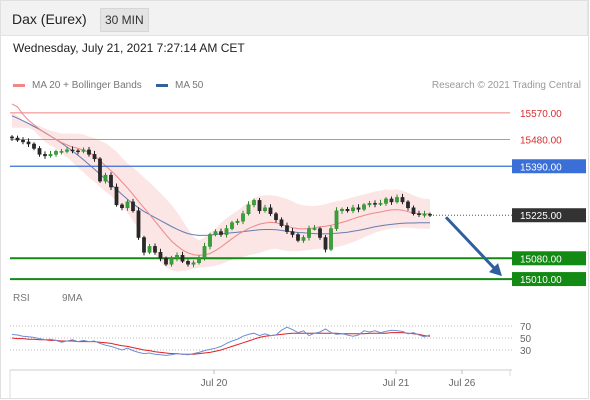 This screenshot has height=400, width=590. I want to click on rsi-9ma-line, so click(221, 343).